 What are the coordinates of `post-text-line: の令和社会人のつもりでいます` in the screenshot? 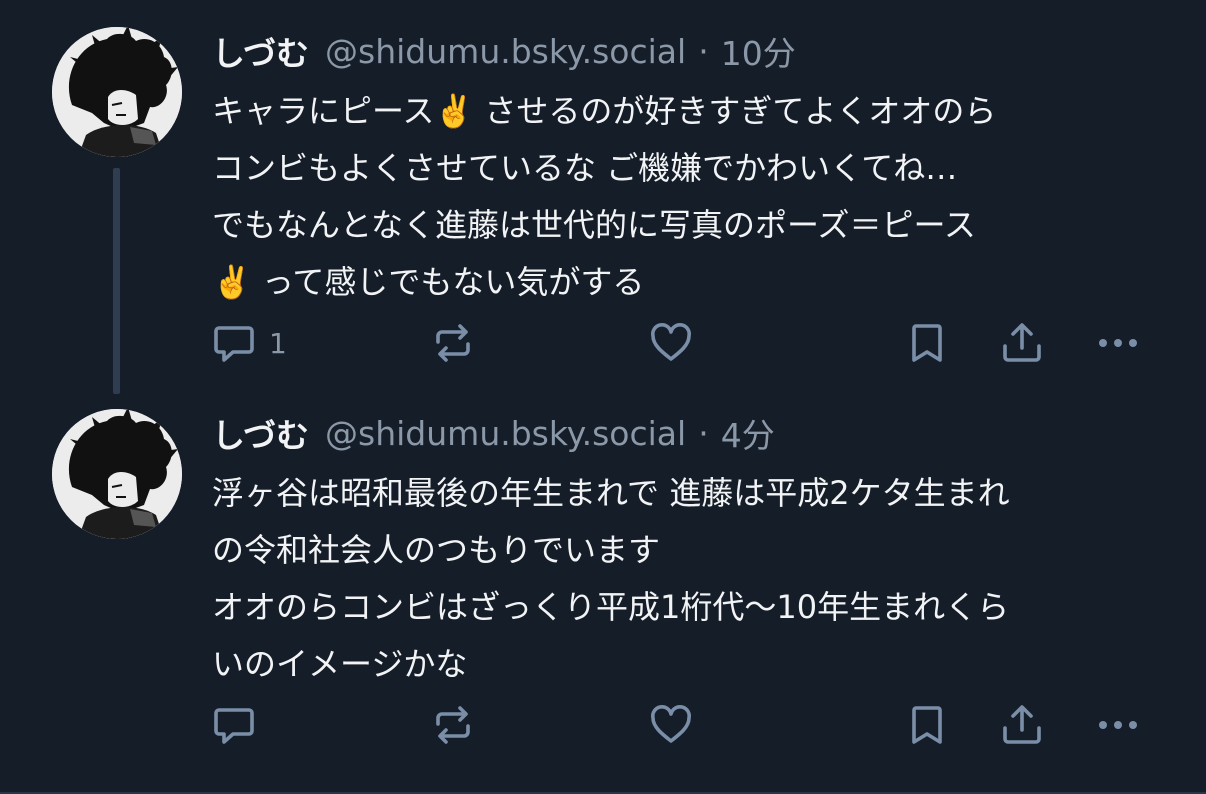 It's located at (436, 550).